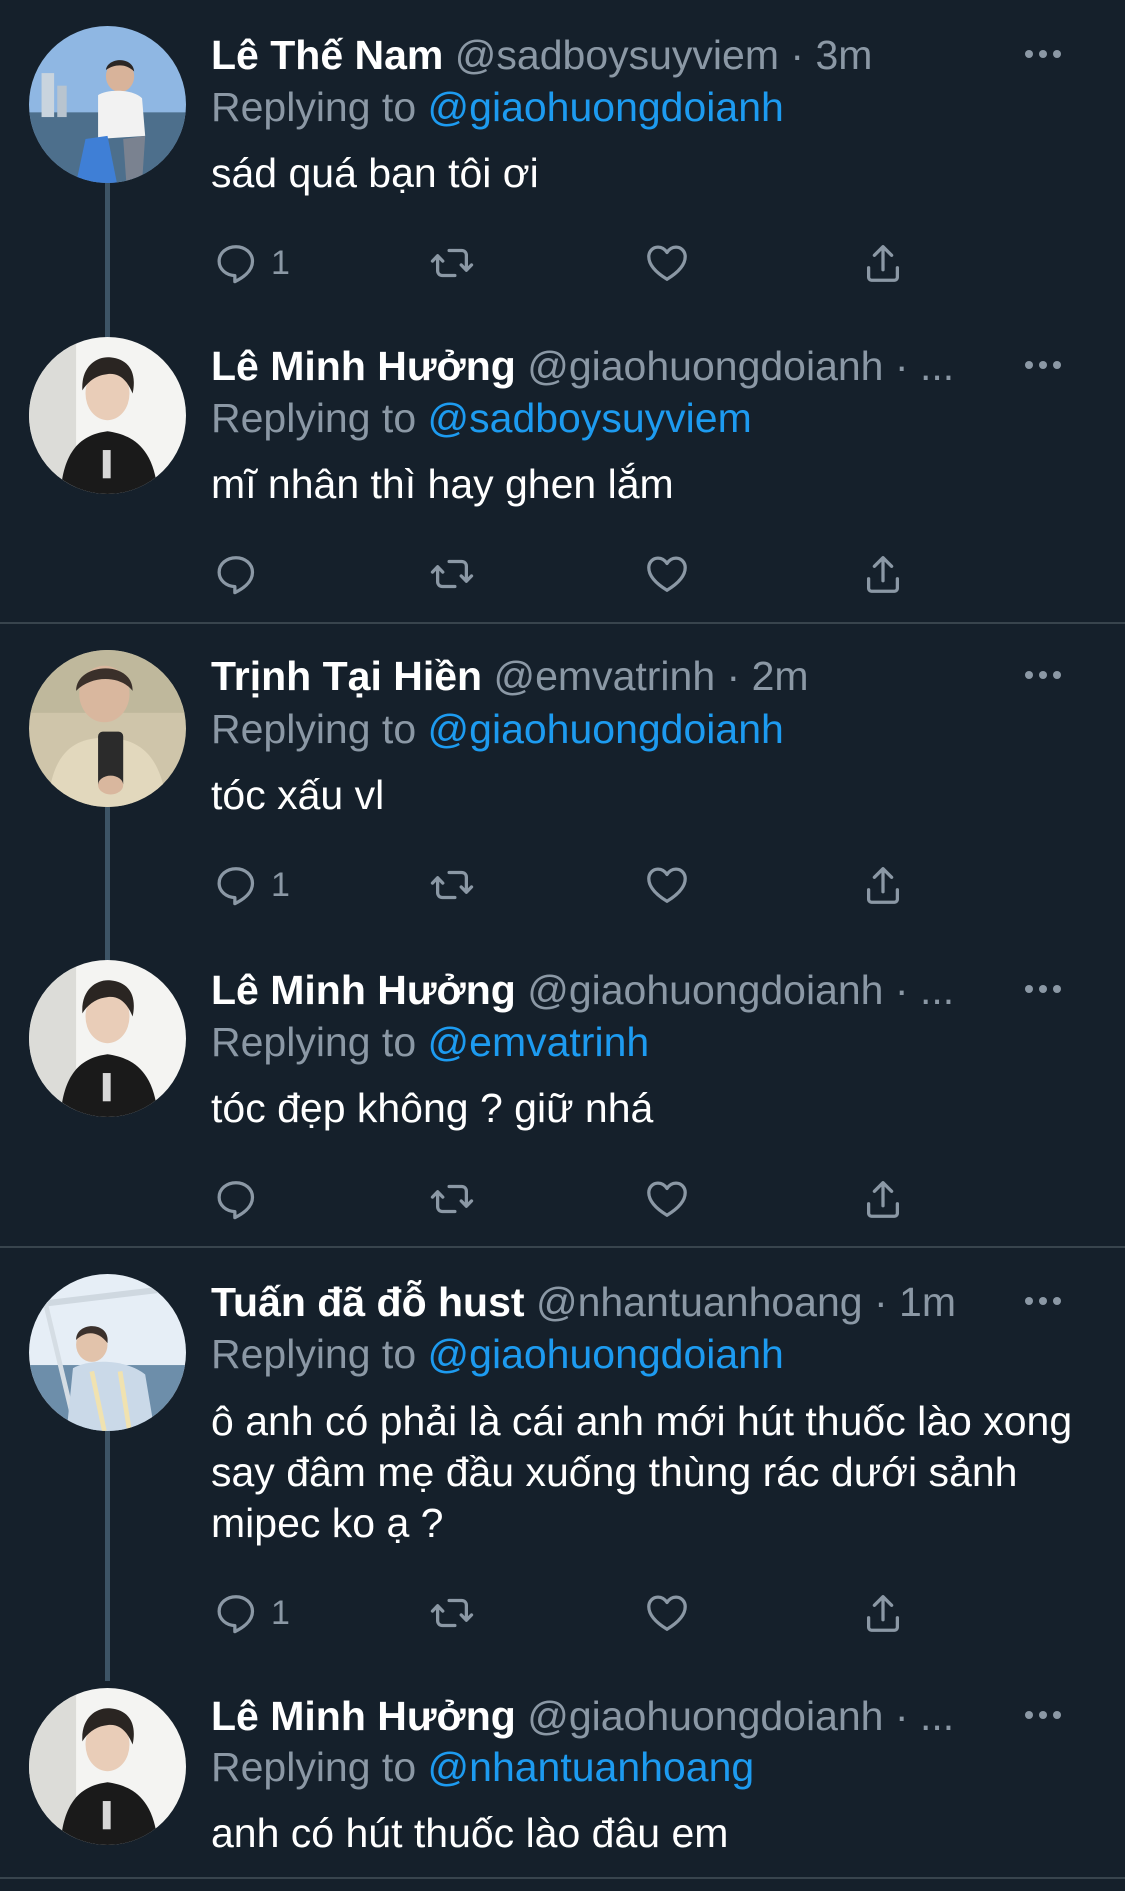 The width and height of the screenshot is (1125, 1891). I want to click on mention-link: @emvatrinh, so click(539, 1042).